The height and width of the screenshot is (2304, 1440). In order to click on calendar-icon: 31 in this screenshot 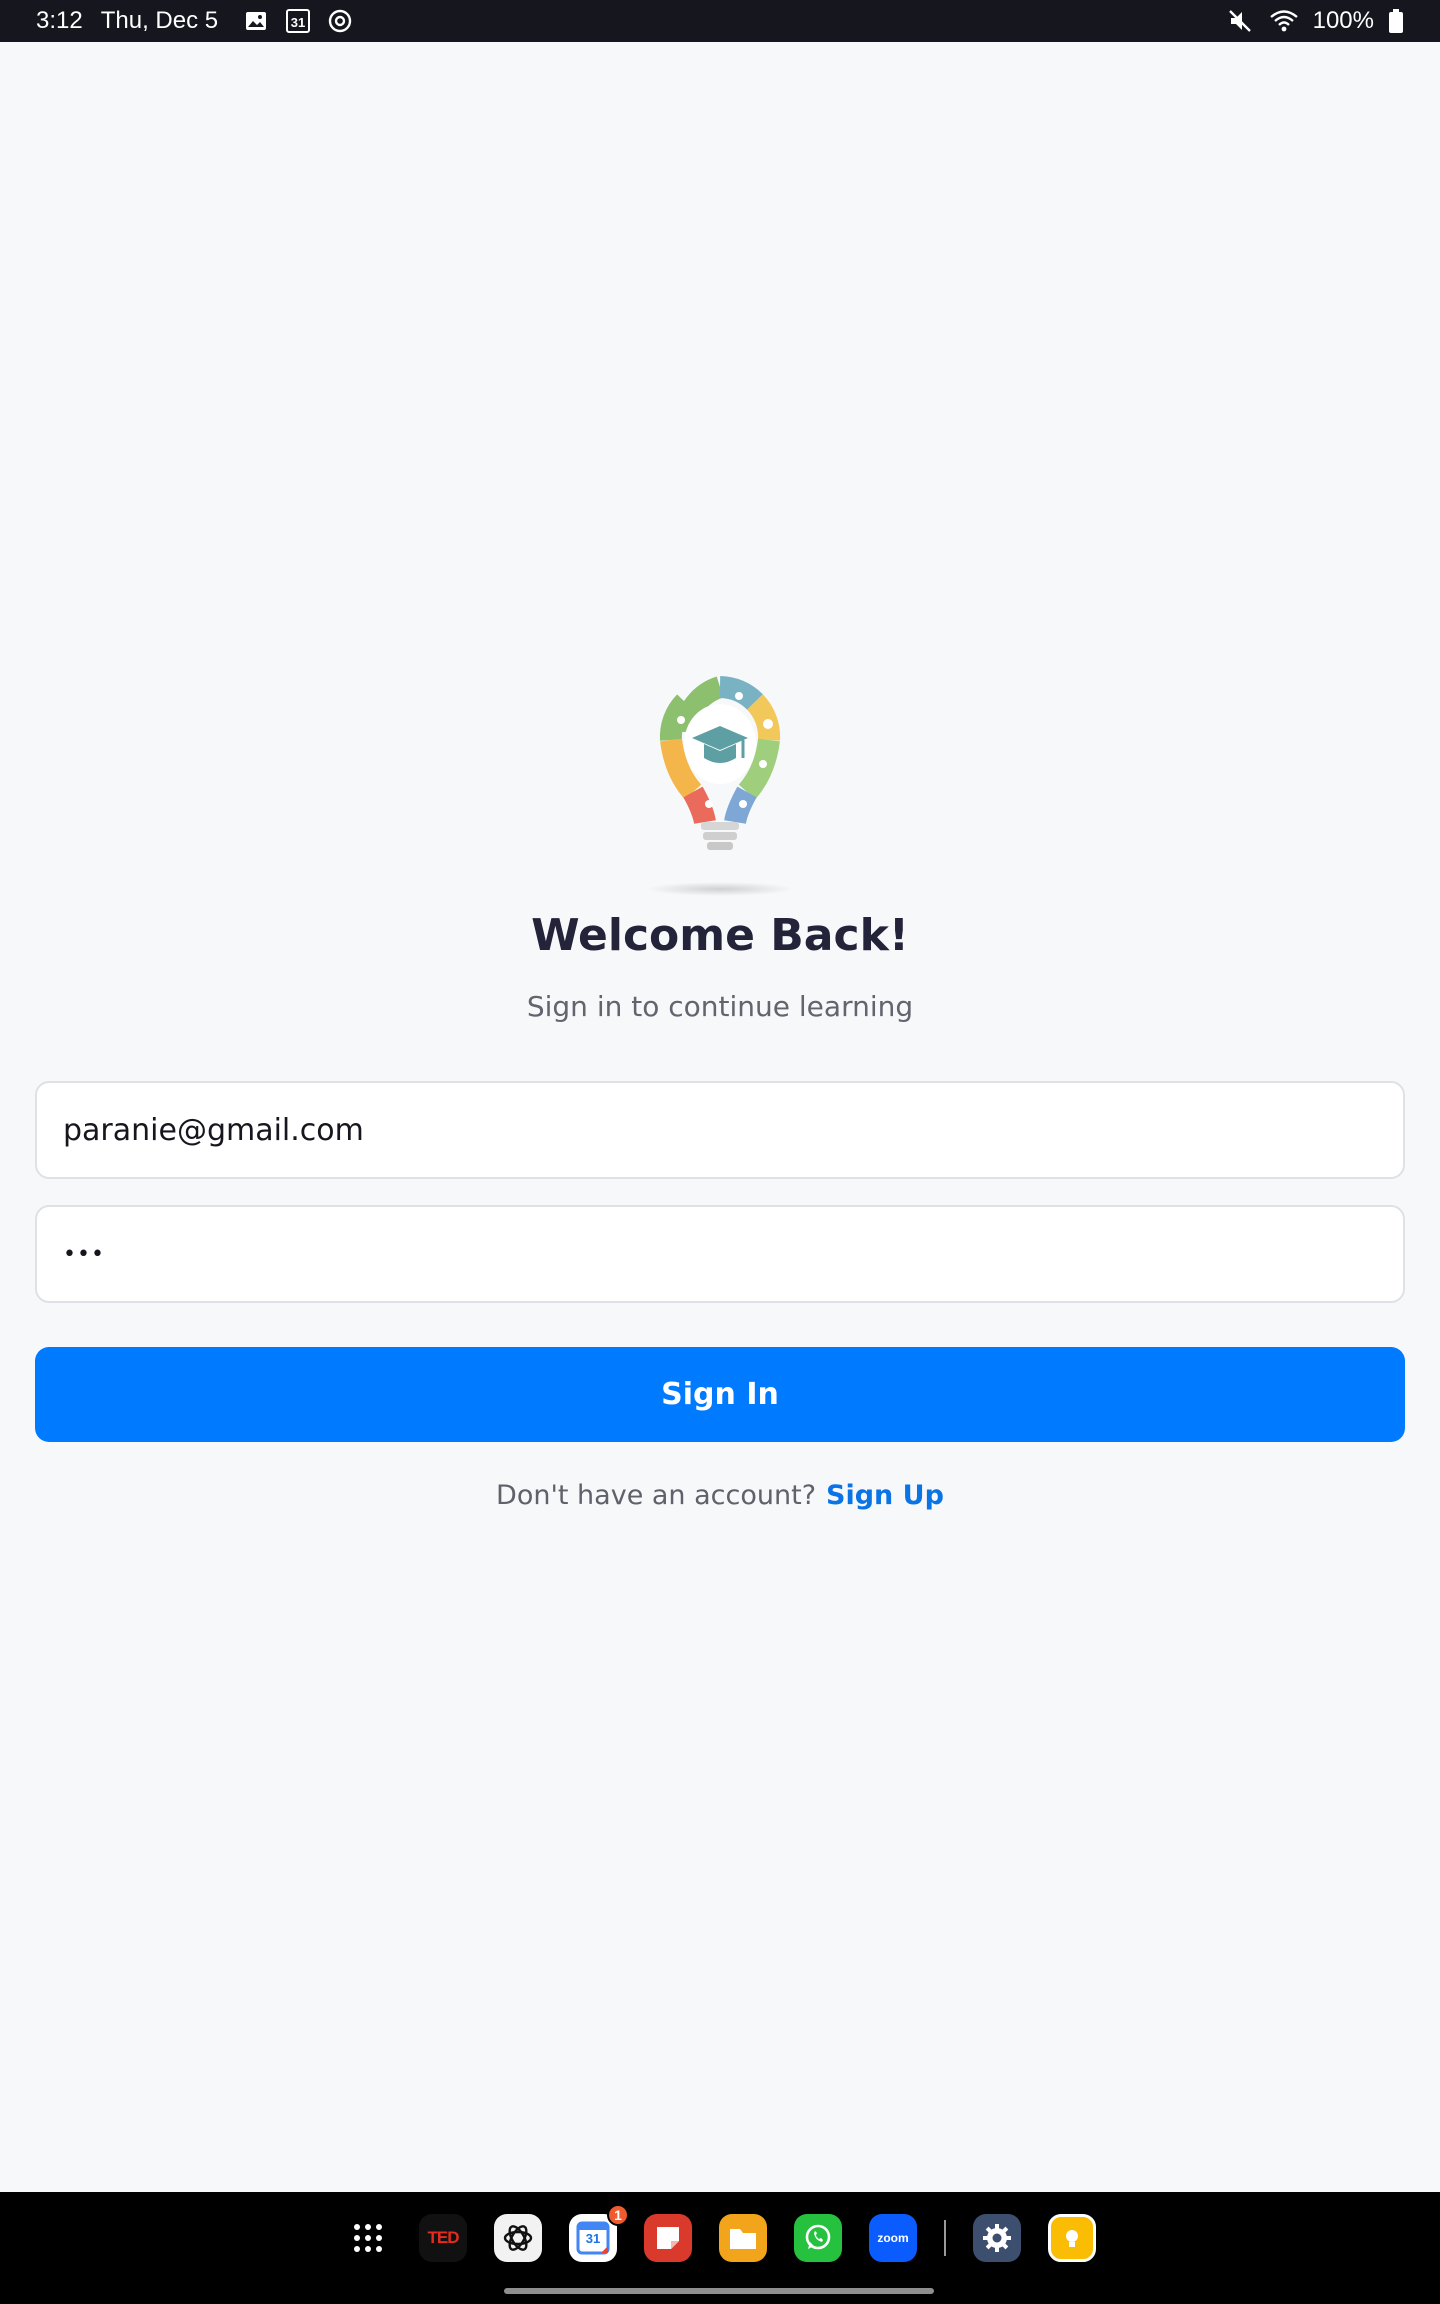, I will do `click(298, 21)`.